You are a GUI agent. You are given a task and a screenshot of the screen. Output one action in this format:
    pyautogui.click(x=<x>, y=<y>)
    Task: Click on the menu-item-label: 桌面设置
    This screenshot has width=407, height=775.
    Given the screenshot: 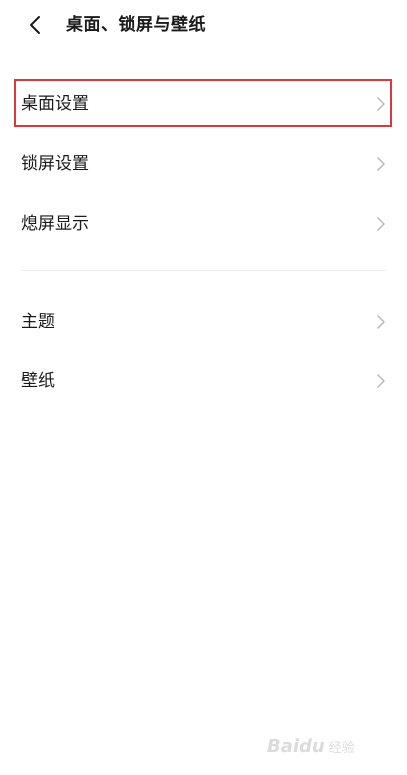 What is the action you would take?
    pyautogui.click(x=55, y=104)
    